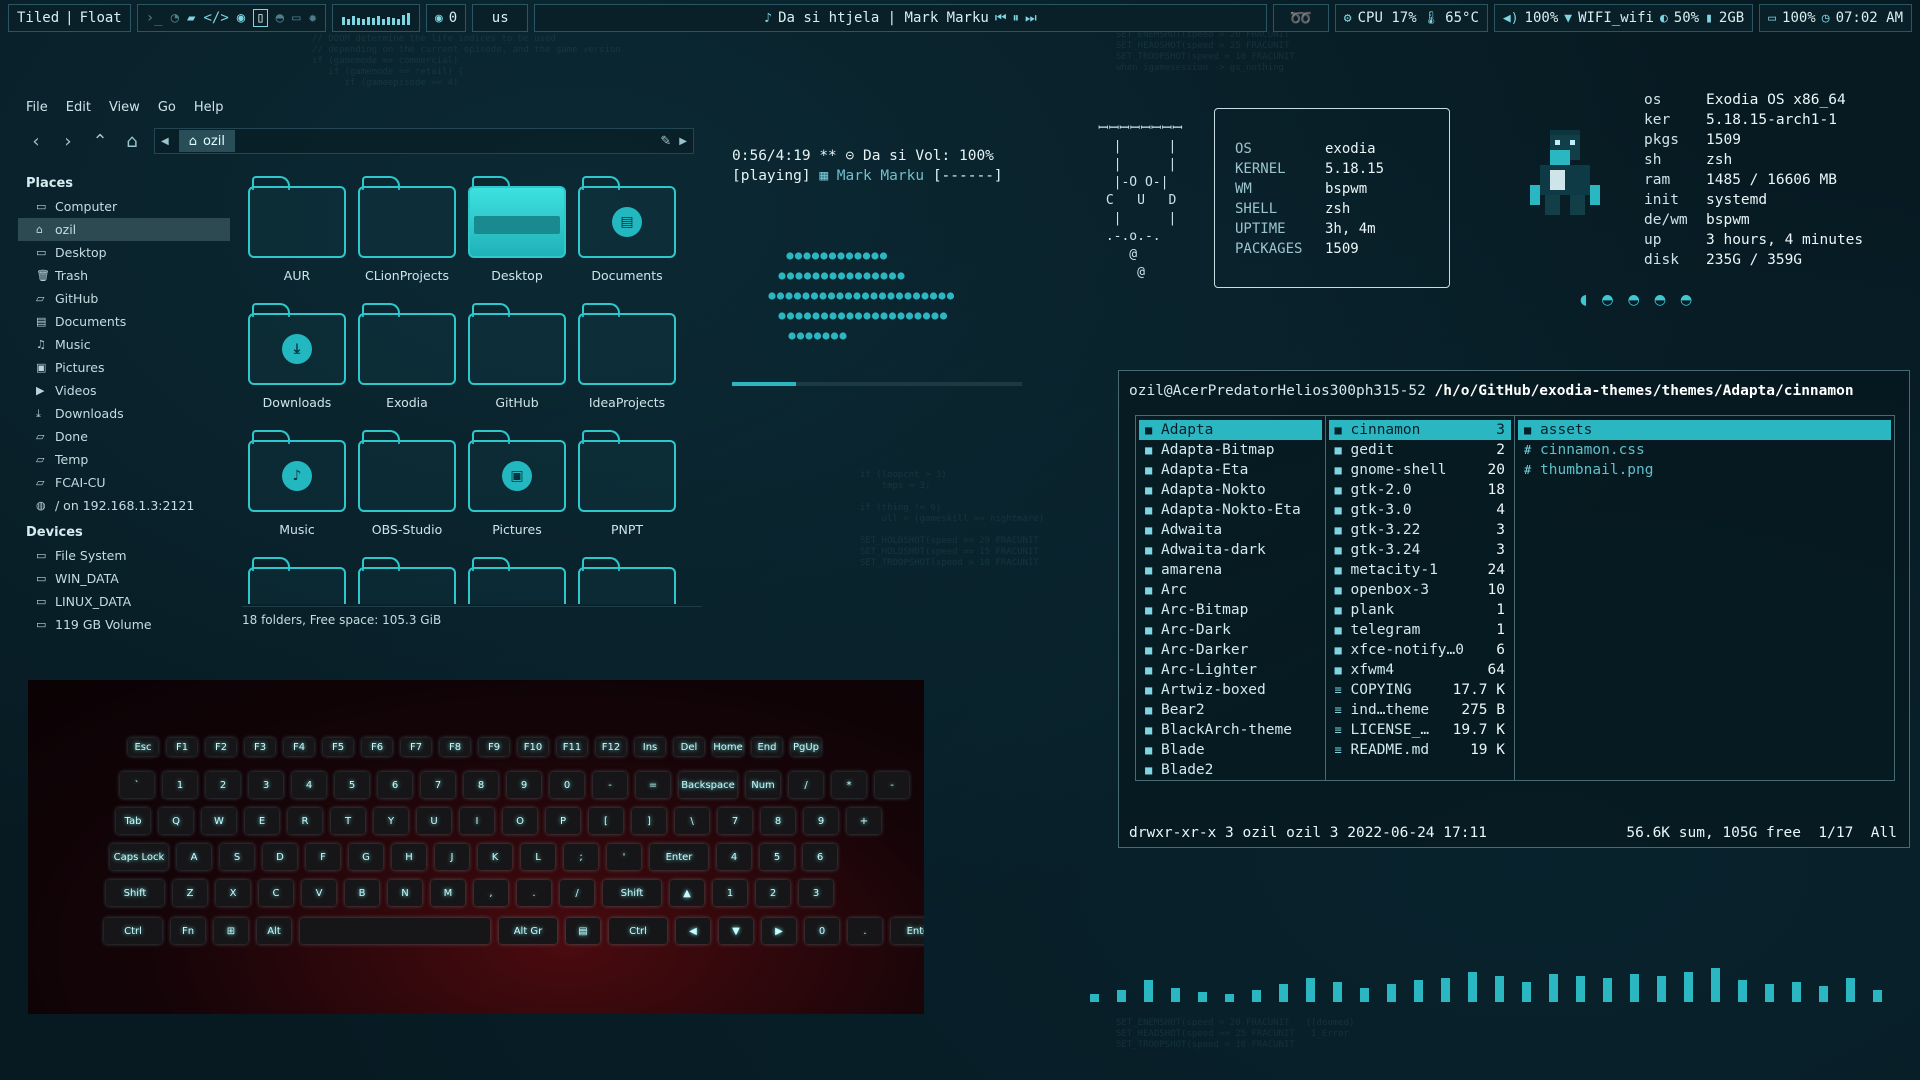 This screenshot has height=1080, width=1920. I want to click on code-icon: </>, so click(215, 18).